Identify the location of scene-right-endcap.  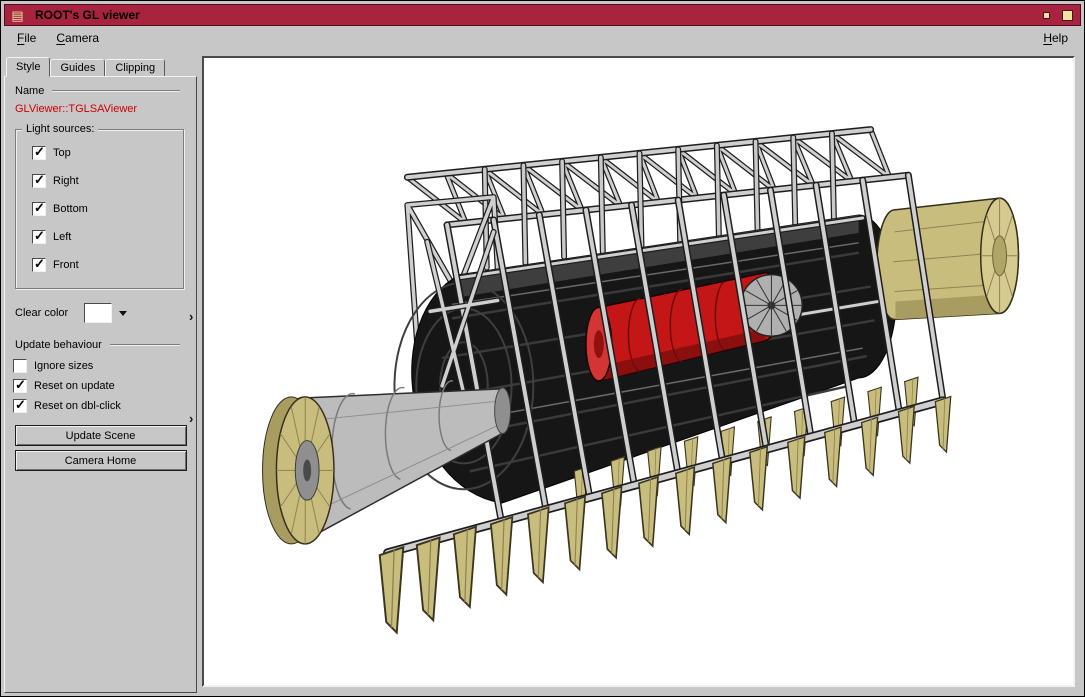
(948, 259).